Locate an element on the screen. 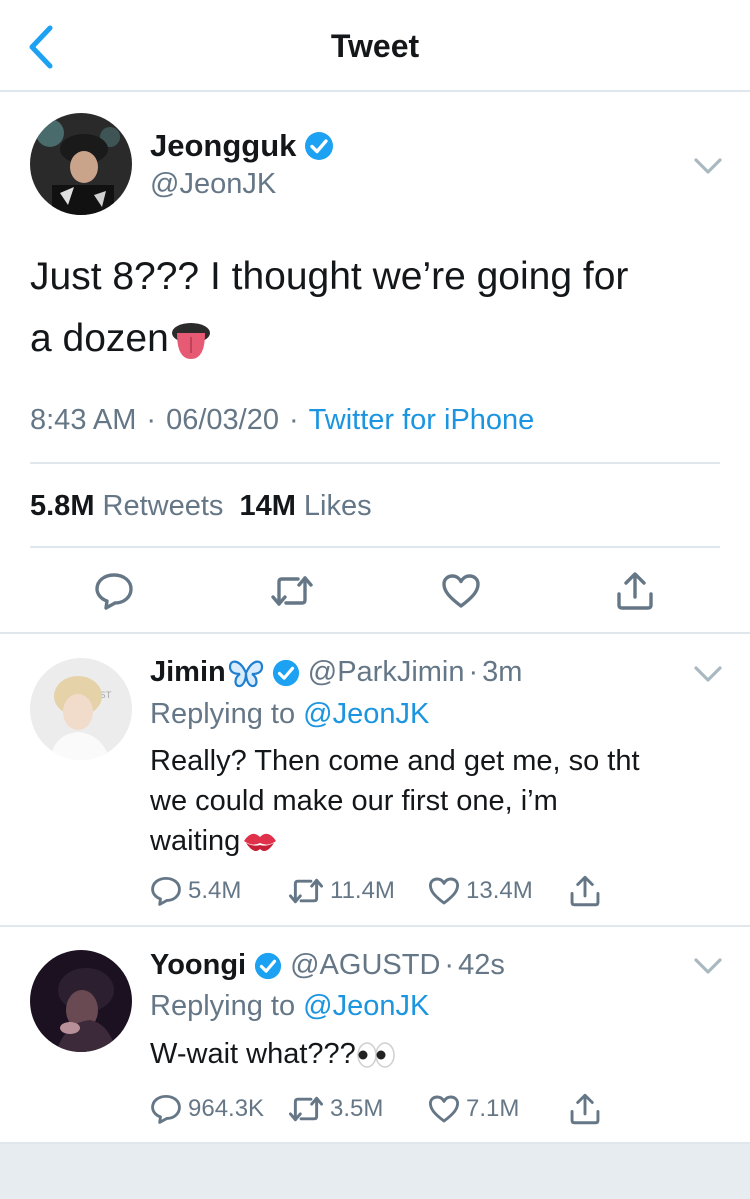 This screenshot has height=1199, width=750. reply-actions: 5.4M 11.4M 13.4M is located at coordinates (376, 891).